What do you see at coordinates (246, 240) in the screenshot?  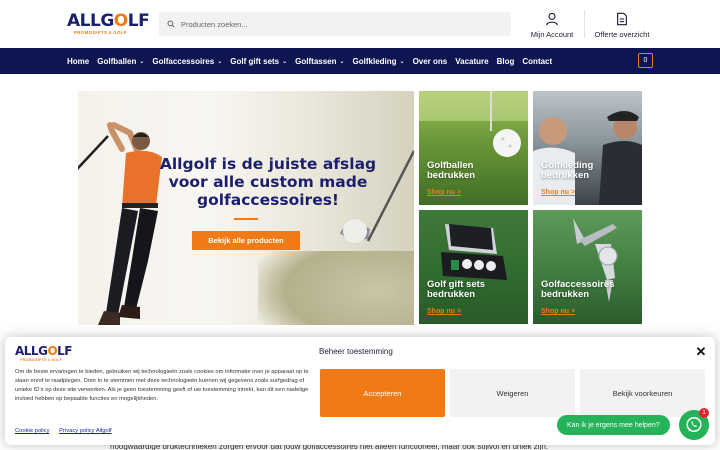 I see `view-all-products-button: Bekijk alle producten` at bounding box center [246, 240].